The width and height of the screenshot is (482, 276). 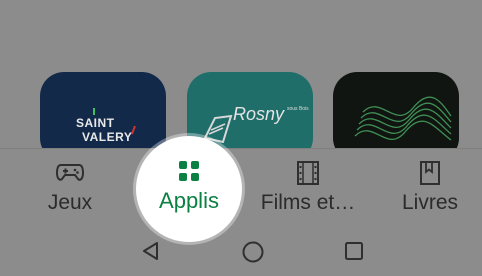 I want to click on back-icon, so click(x=151, y=253).